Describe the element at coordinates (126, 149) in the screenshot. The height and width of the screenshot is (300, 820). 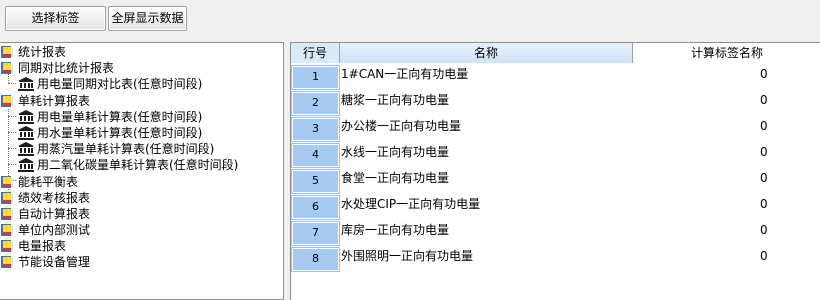
I see `tree-item-label: 用蒸汽量单耗计算表(任意时间段)` at that location.